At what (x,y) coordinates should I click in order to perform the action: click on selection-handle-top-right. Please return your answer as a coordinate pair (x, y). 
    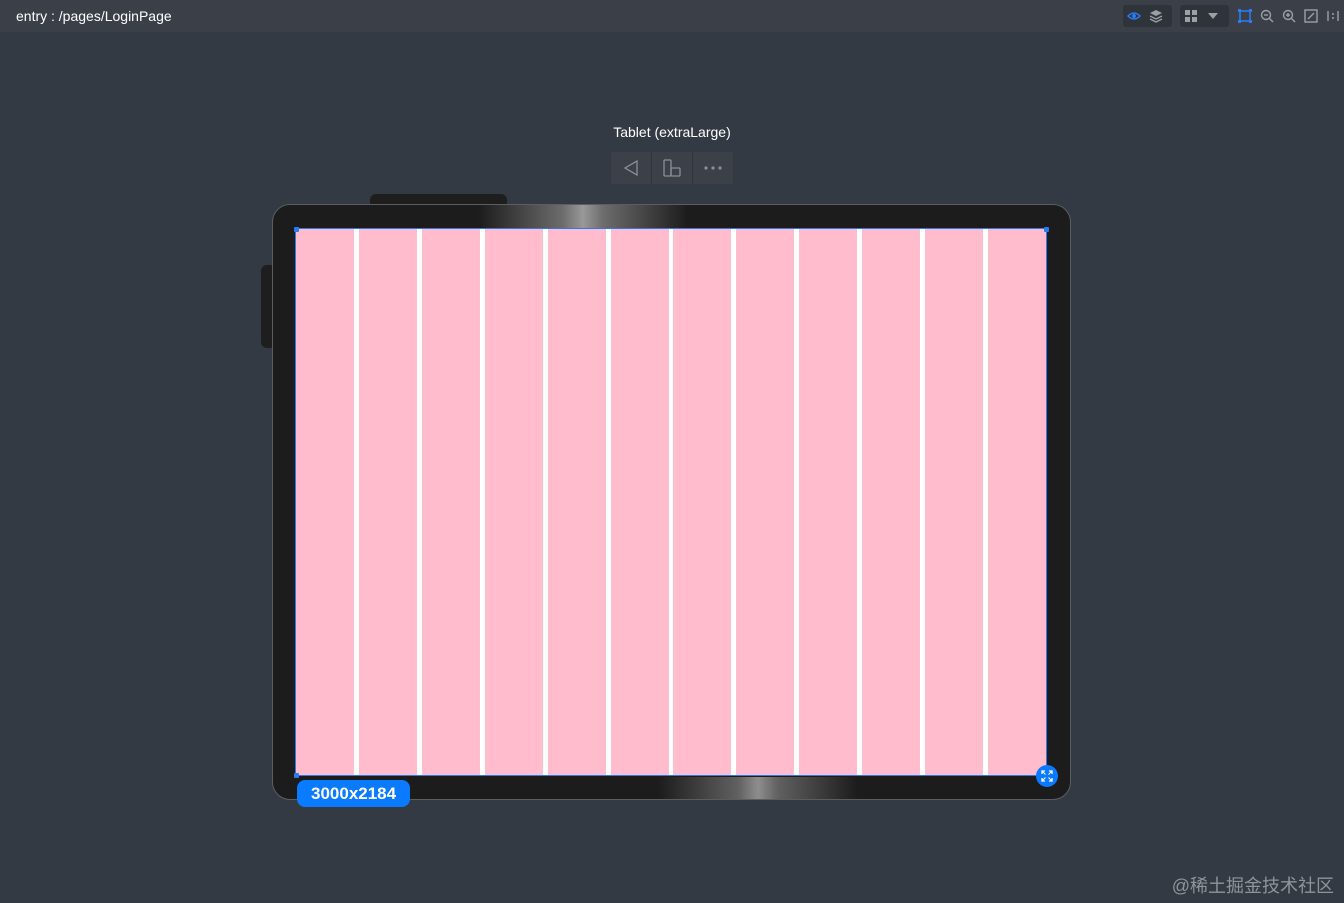
    Looking at the image, I should click on (1046, 229).